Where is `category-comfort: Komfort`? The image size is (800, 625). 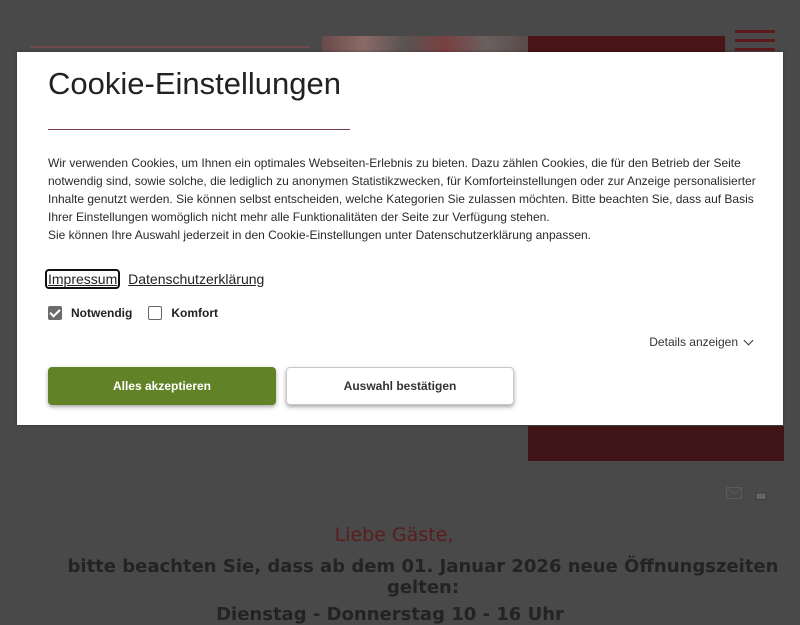
category-comfort: Komfort is located at coordinates (183, 313).